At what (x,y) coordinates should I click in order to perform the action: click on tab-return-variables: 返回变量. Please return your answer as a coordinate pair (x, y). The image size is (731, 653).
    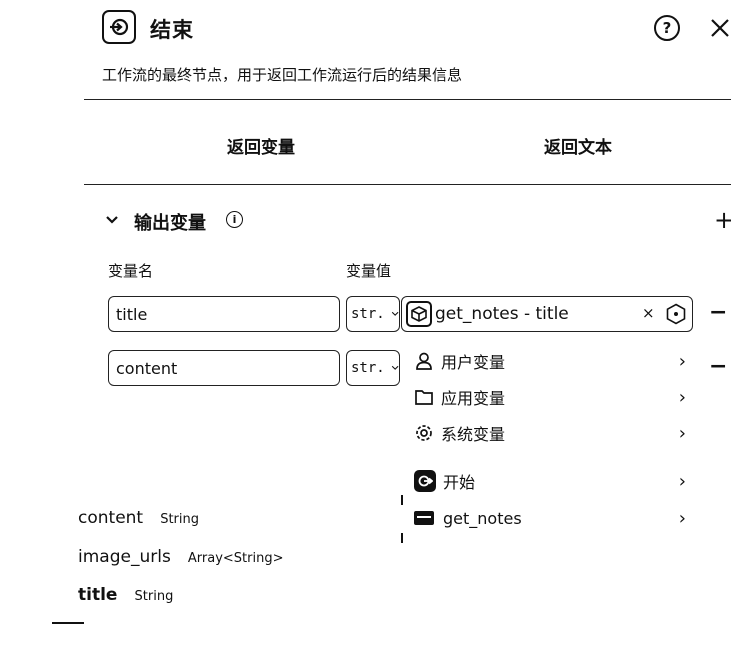
    Looking at the image, I should click on (261, 145).